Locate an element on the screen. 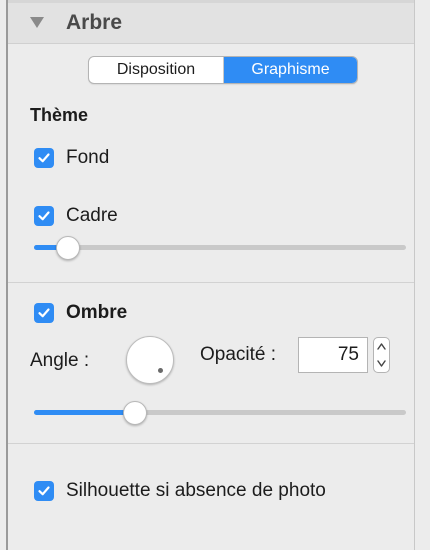 The image size is (430, 550). cadre-slider-track is located at coordinates (220, 247).